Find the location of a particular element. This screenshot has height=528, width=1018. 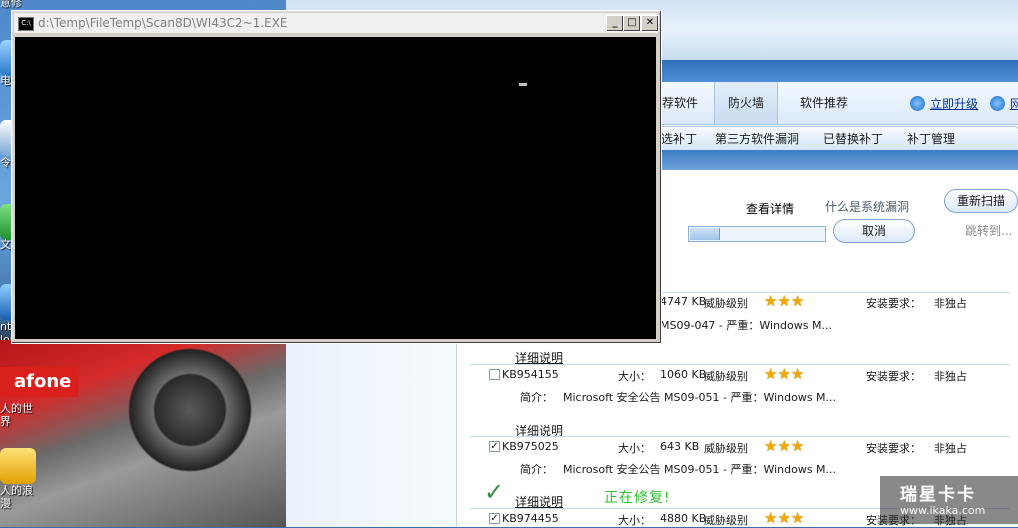

tab-firewall: 防火墙 is located at coordinates (746, 103).